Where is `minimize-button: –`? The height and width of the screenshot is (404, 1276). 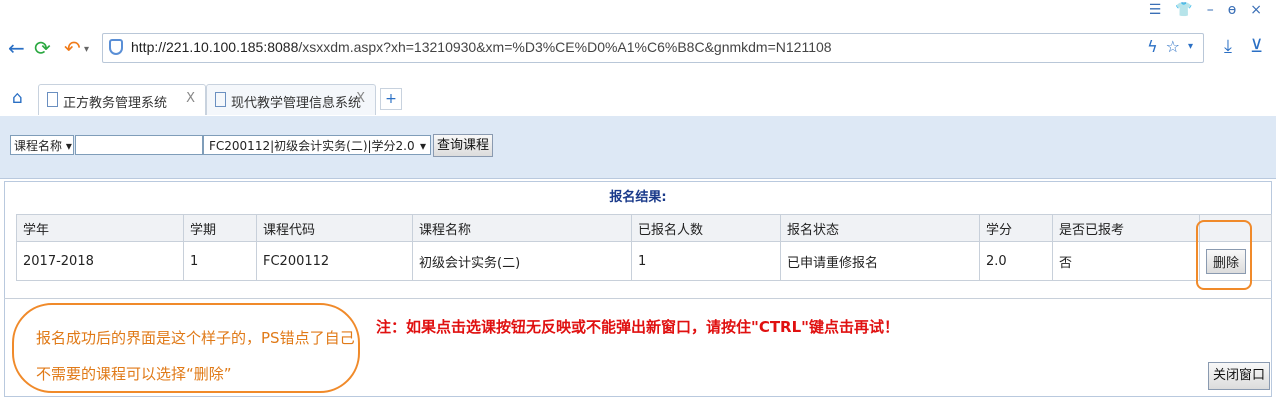 minimize-button: – is located at coordinates (1210, 10).